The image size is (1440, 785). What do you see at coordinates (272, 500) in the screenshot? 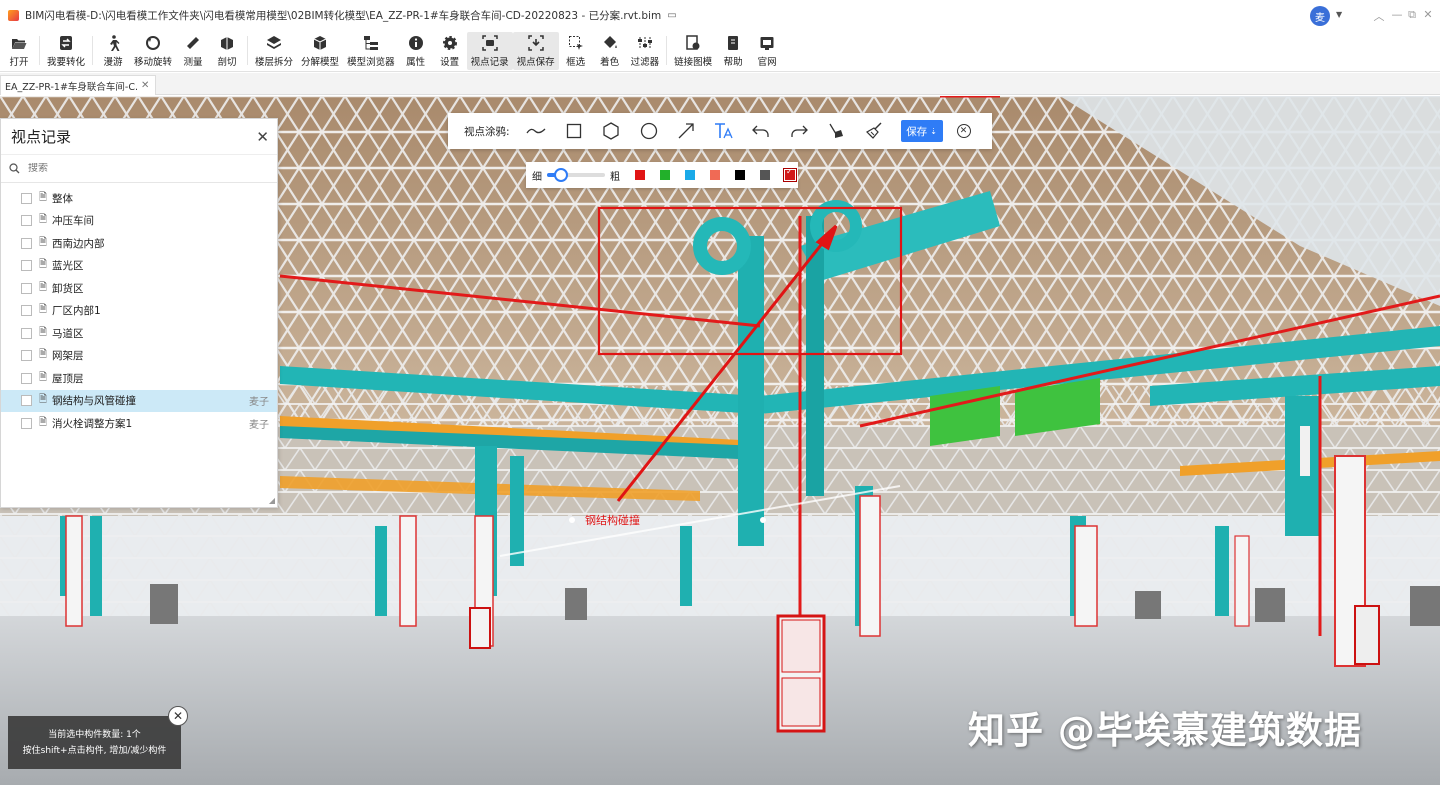
I see `resize-handle-icon: ◢` at bounding box center [272, 500].